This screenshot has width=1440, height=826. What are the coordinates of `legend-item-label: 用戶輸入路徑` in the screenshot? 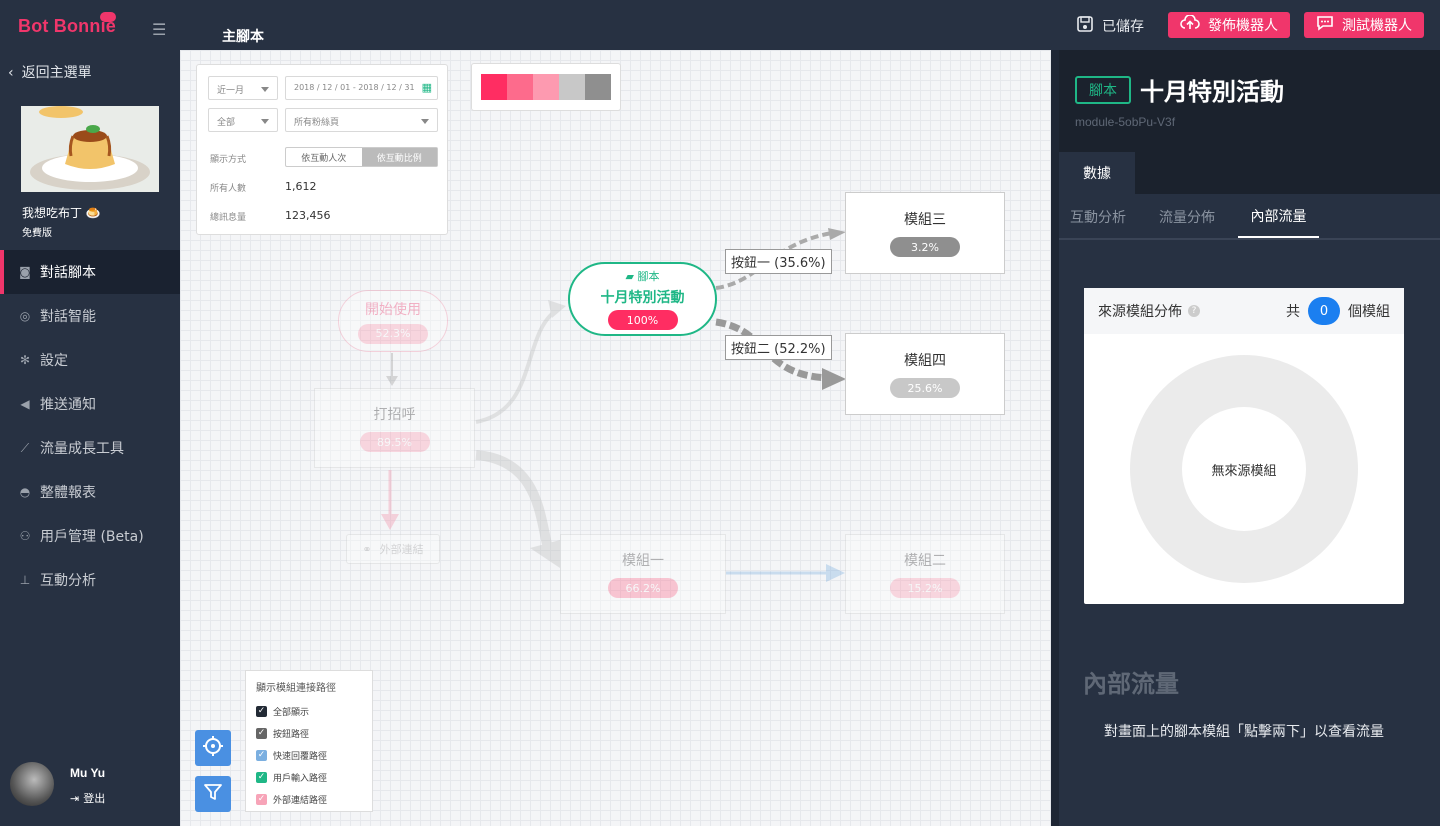 It's located at (300, 778).